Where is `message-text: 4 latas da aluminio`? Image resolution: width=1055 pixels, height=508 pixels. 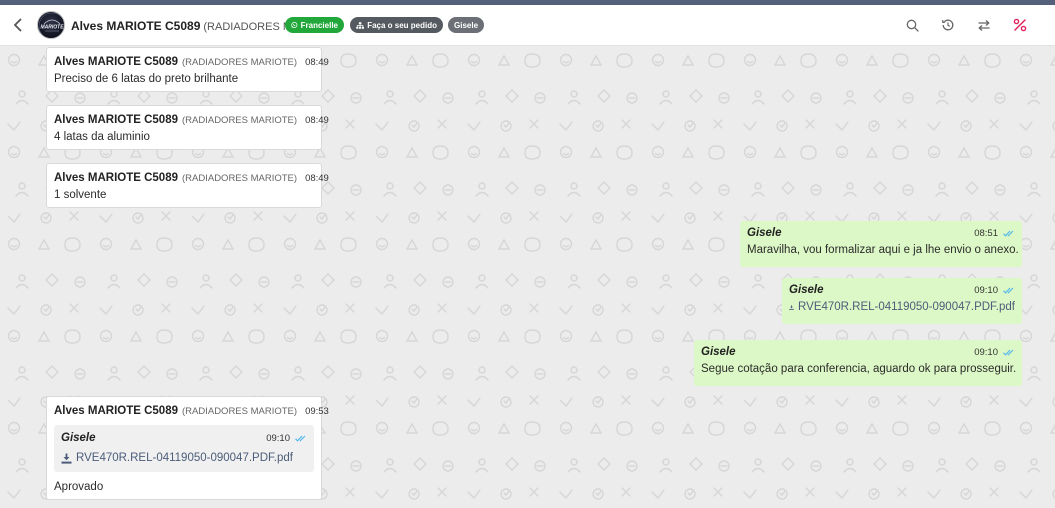 message-text: 4 latas da aluminio is located at coordinates (102, 137).